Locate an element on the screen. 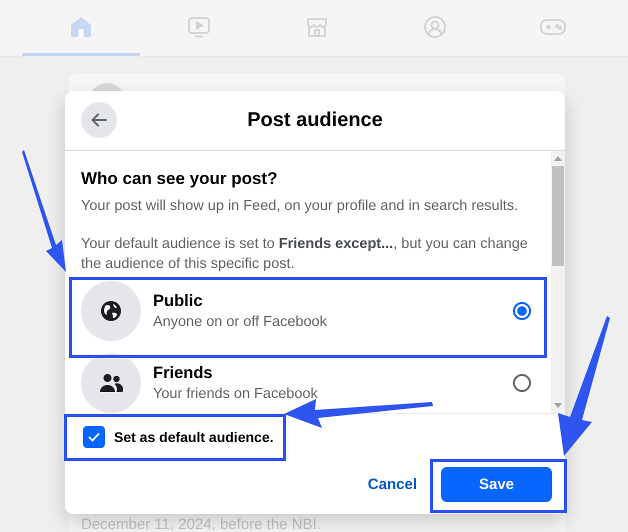  save-button: Save is located at coordinates (496, 484).